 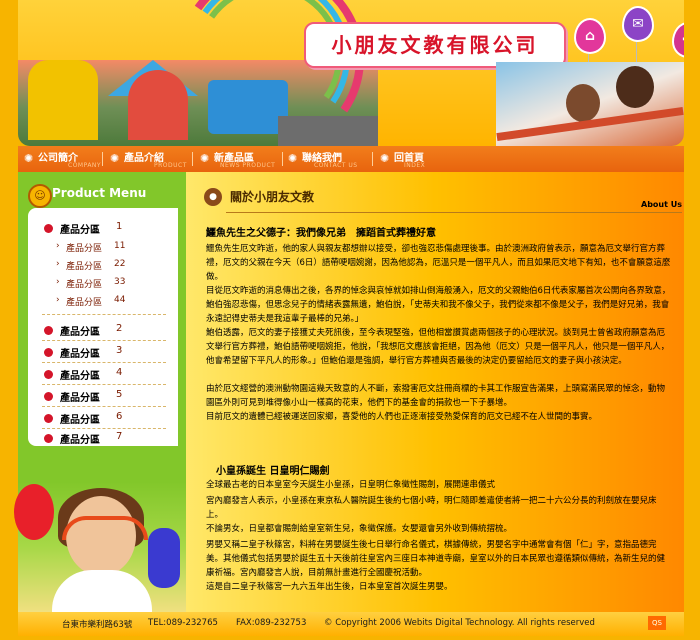 What do you see at coordinates (97, 625) in the screenshot?
I see `footer-address: 台東市樂利路63號` at bounding box center [97, 625].